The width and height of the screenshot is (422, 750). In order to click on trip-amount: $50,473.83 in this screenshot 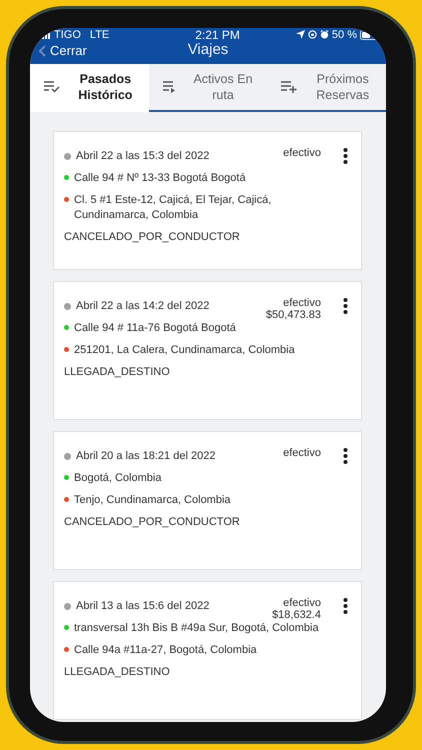, I will do `click(293, 315)`.